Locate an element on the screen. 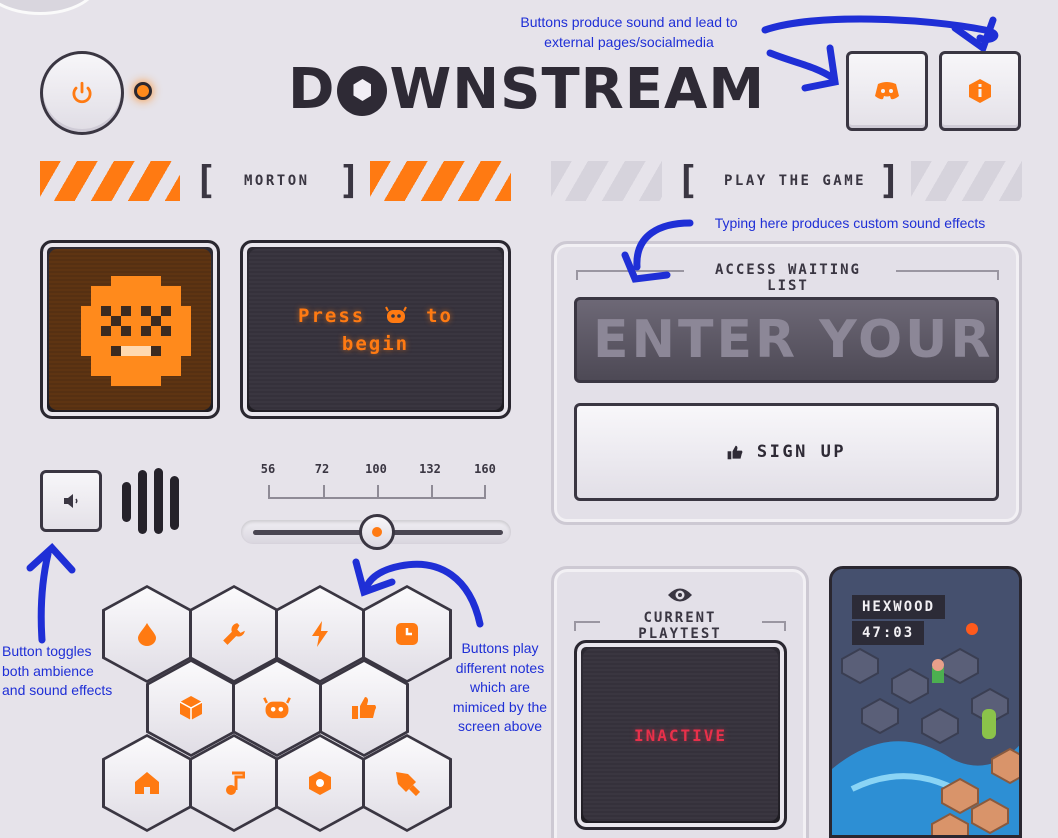  wrench-icon is located at coordinates (234, 634).